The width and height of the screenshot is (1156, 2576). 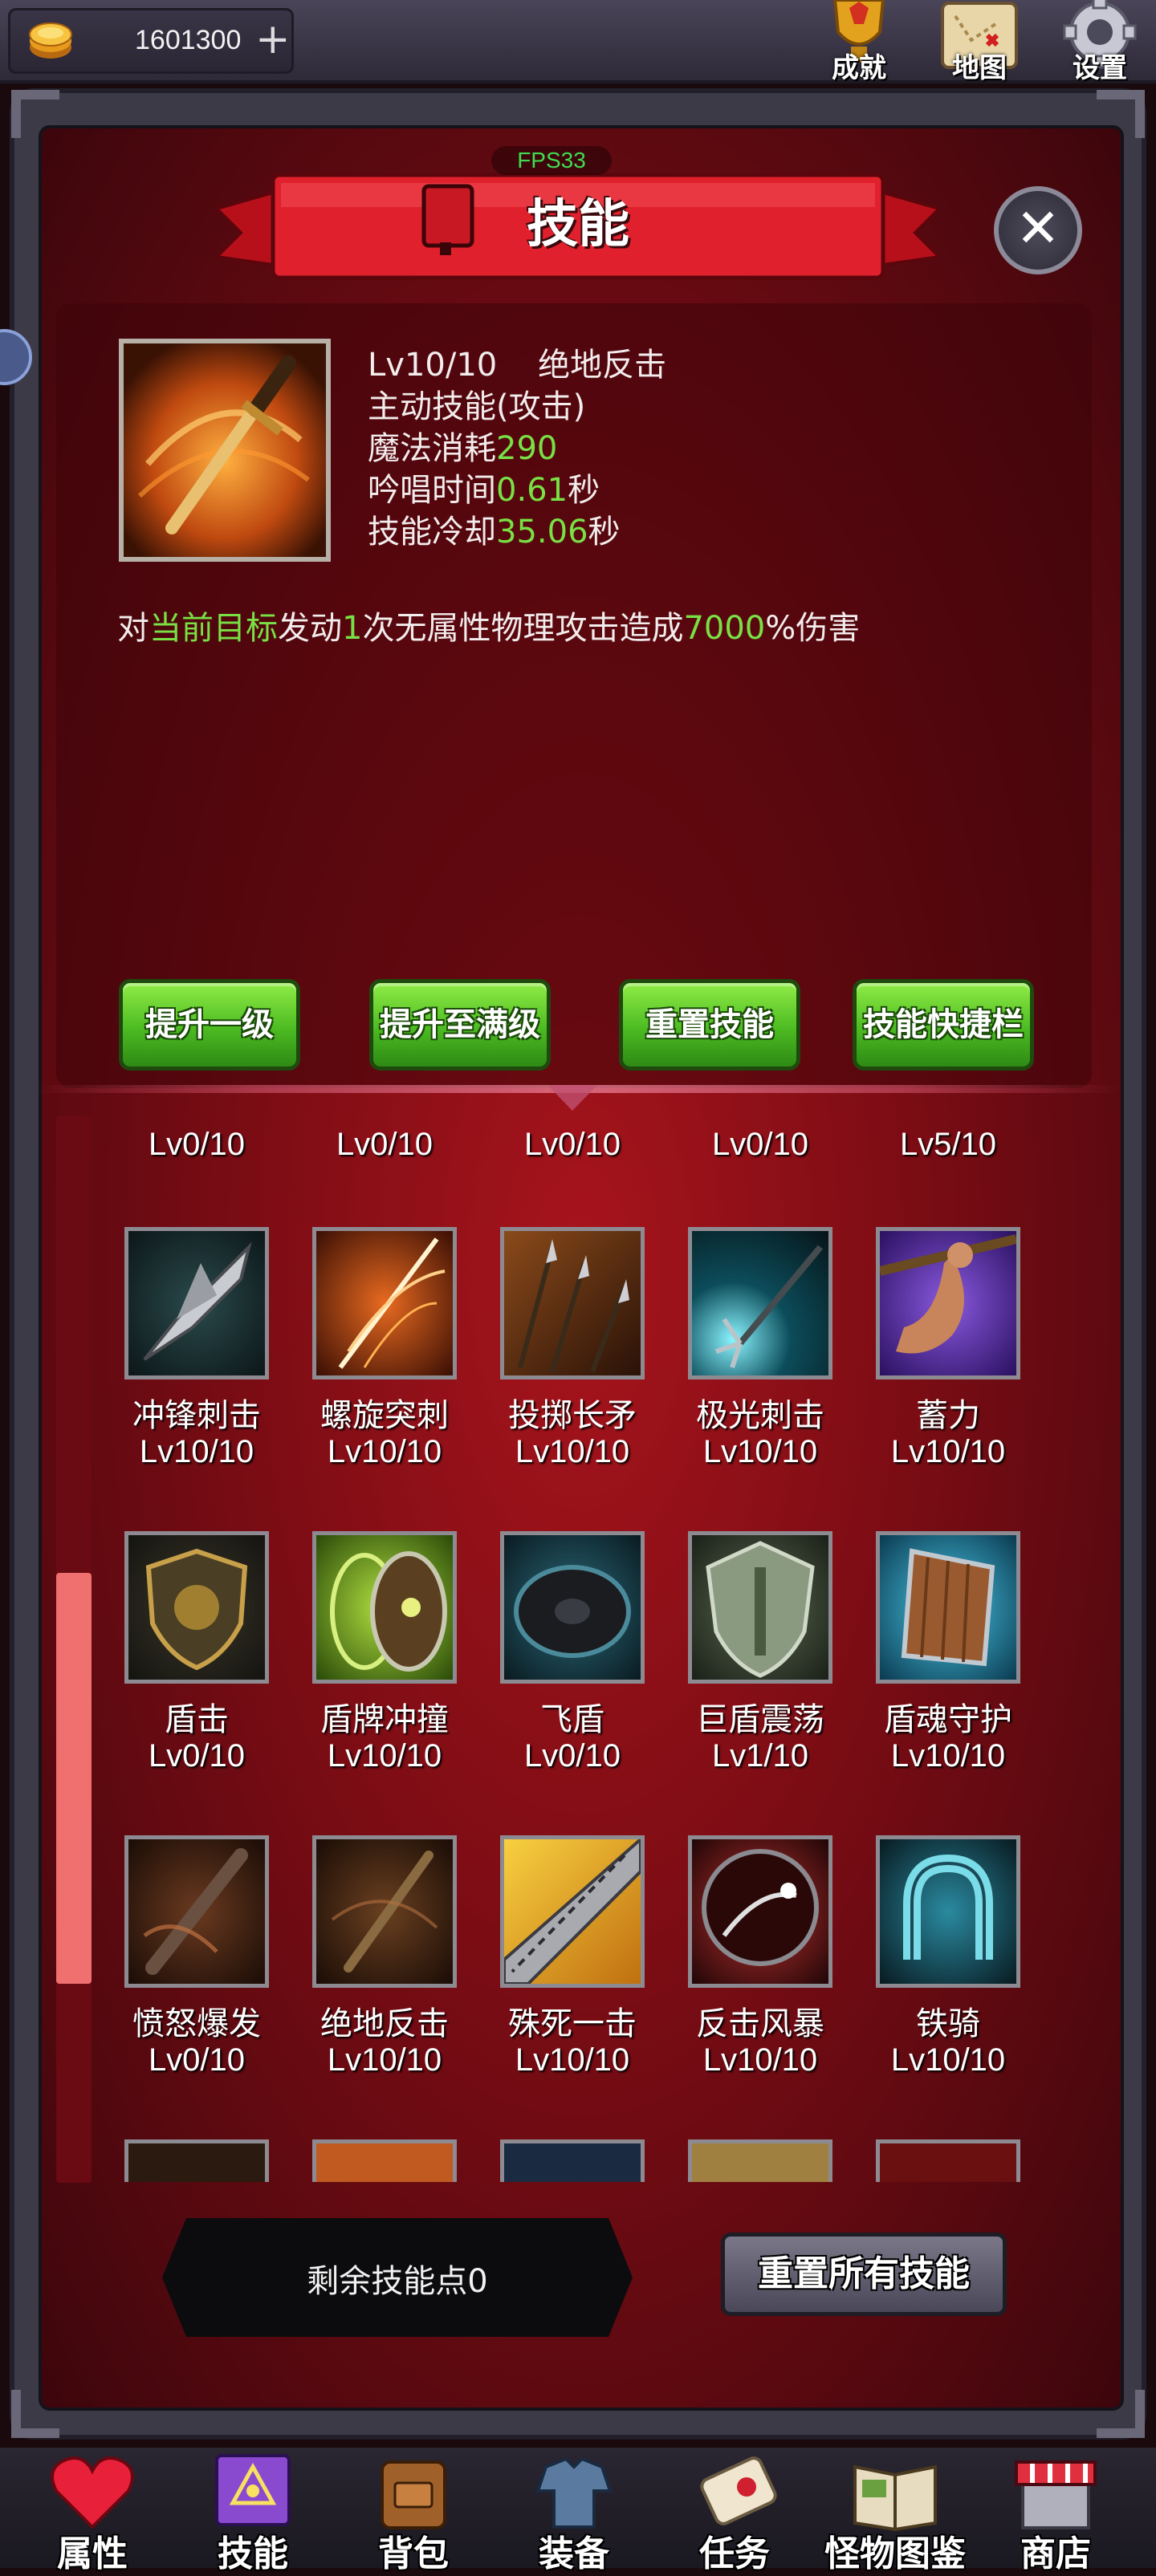 I want to click on upgrade-one-label: 提升一级, so click(x=209, y=1024).